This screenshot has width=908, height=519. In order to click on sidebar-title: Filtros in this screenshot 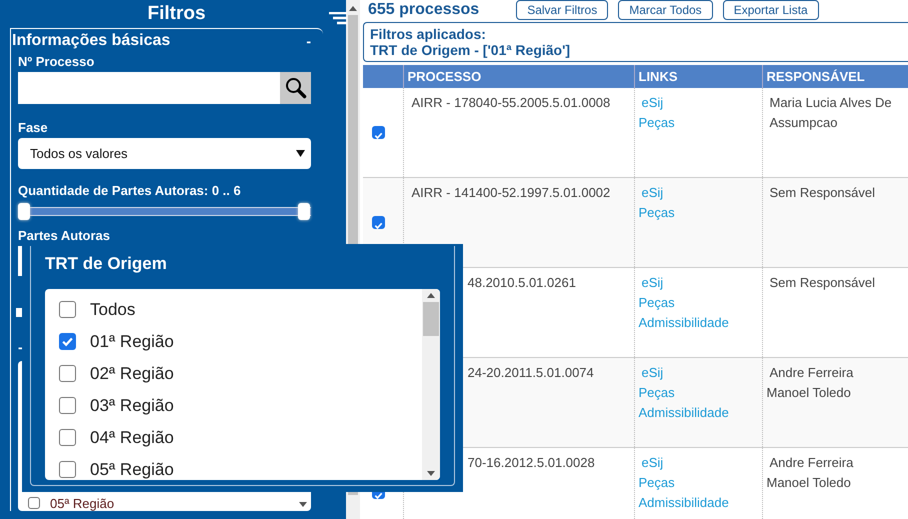, I will do `click(176, 14)`.